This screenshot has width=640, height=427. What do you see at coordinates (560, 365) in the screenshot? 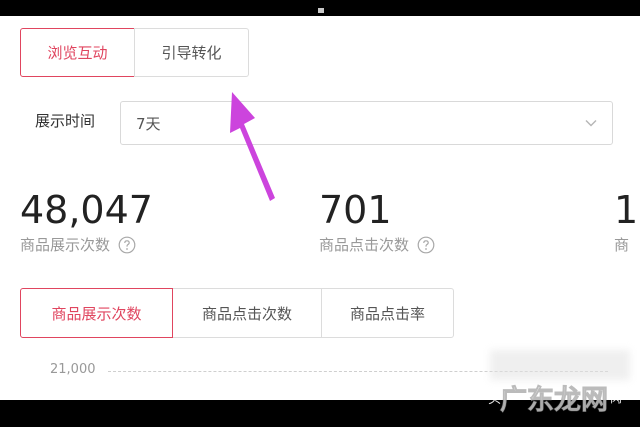
I see `watermark-blur` at bounding box center [560, 365].